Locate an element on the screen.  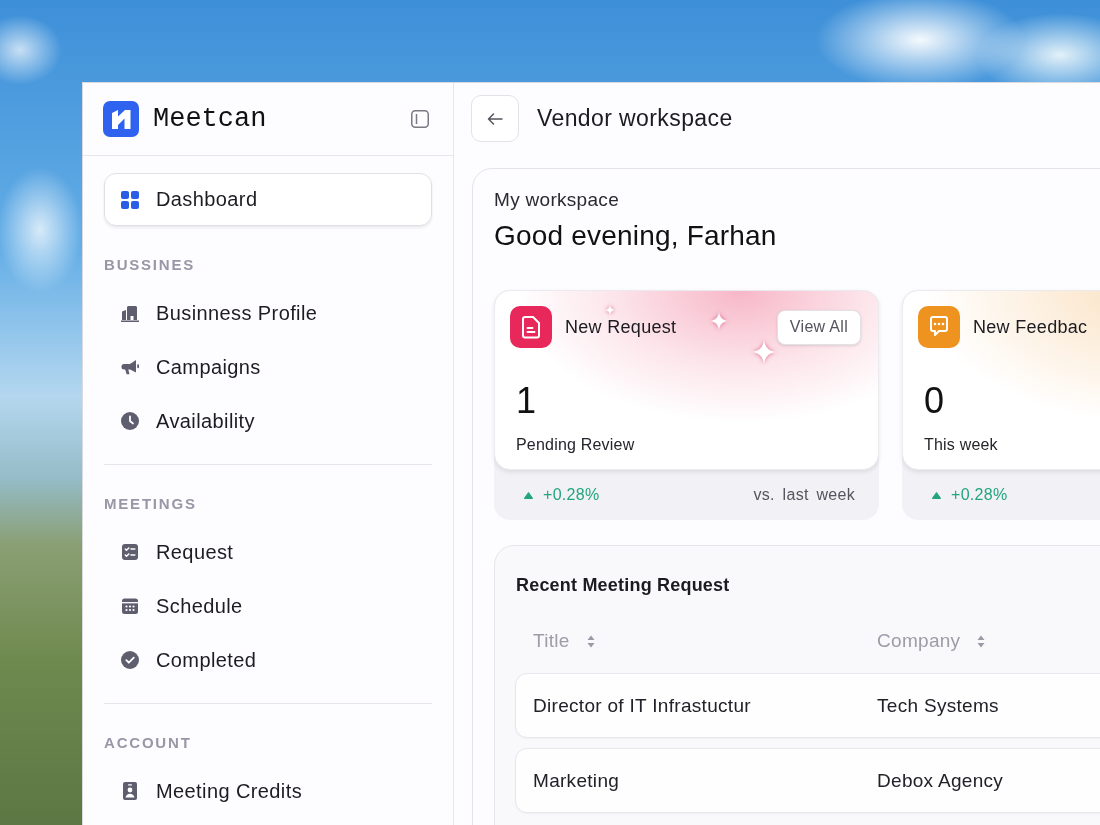
workspace-label: My workspace is located at coordinates (557, 200).